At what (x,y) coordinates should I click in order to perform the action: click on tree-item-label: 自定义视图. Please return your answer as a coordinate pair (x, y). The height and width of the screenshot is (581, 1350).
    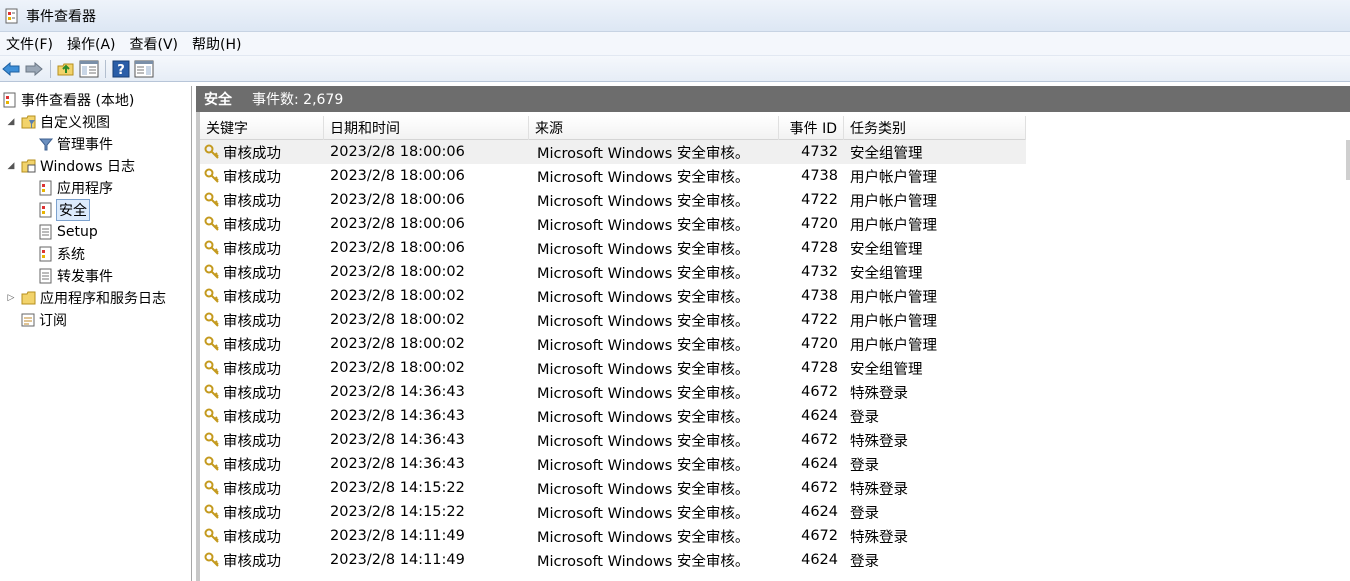
    Looking at the image, I should click on (75, 123).